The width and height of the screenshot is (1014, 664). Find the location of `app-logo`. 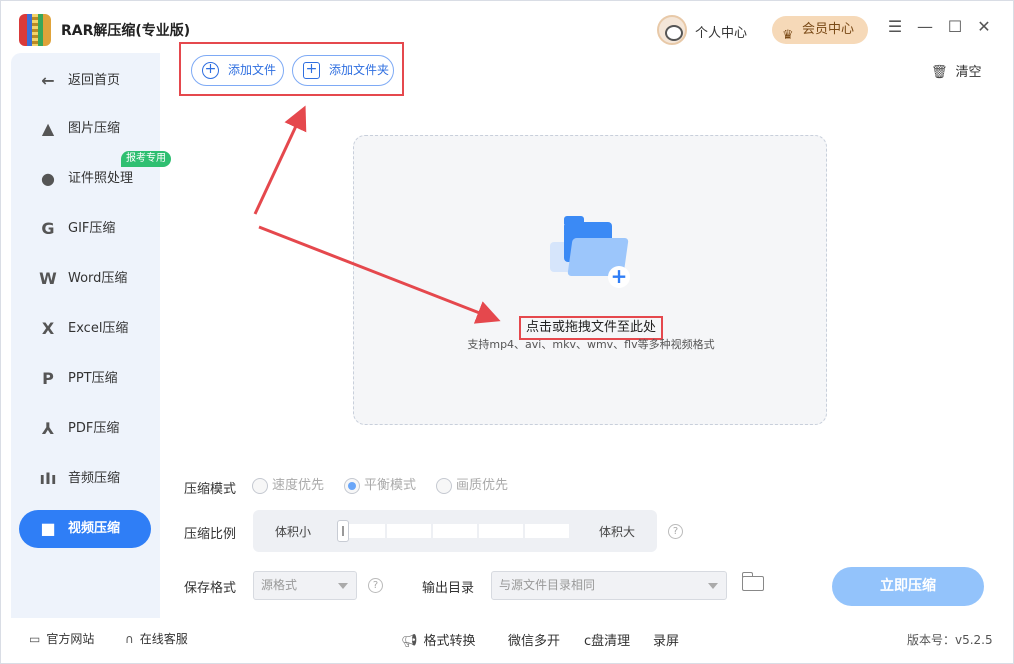

app-logo is located at coordinates (35, 30).